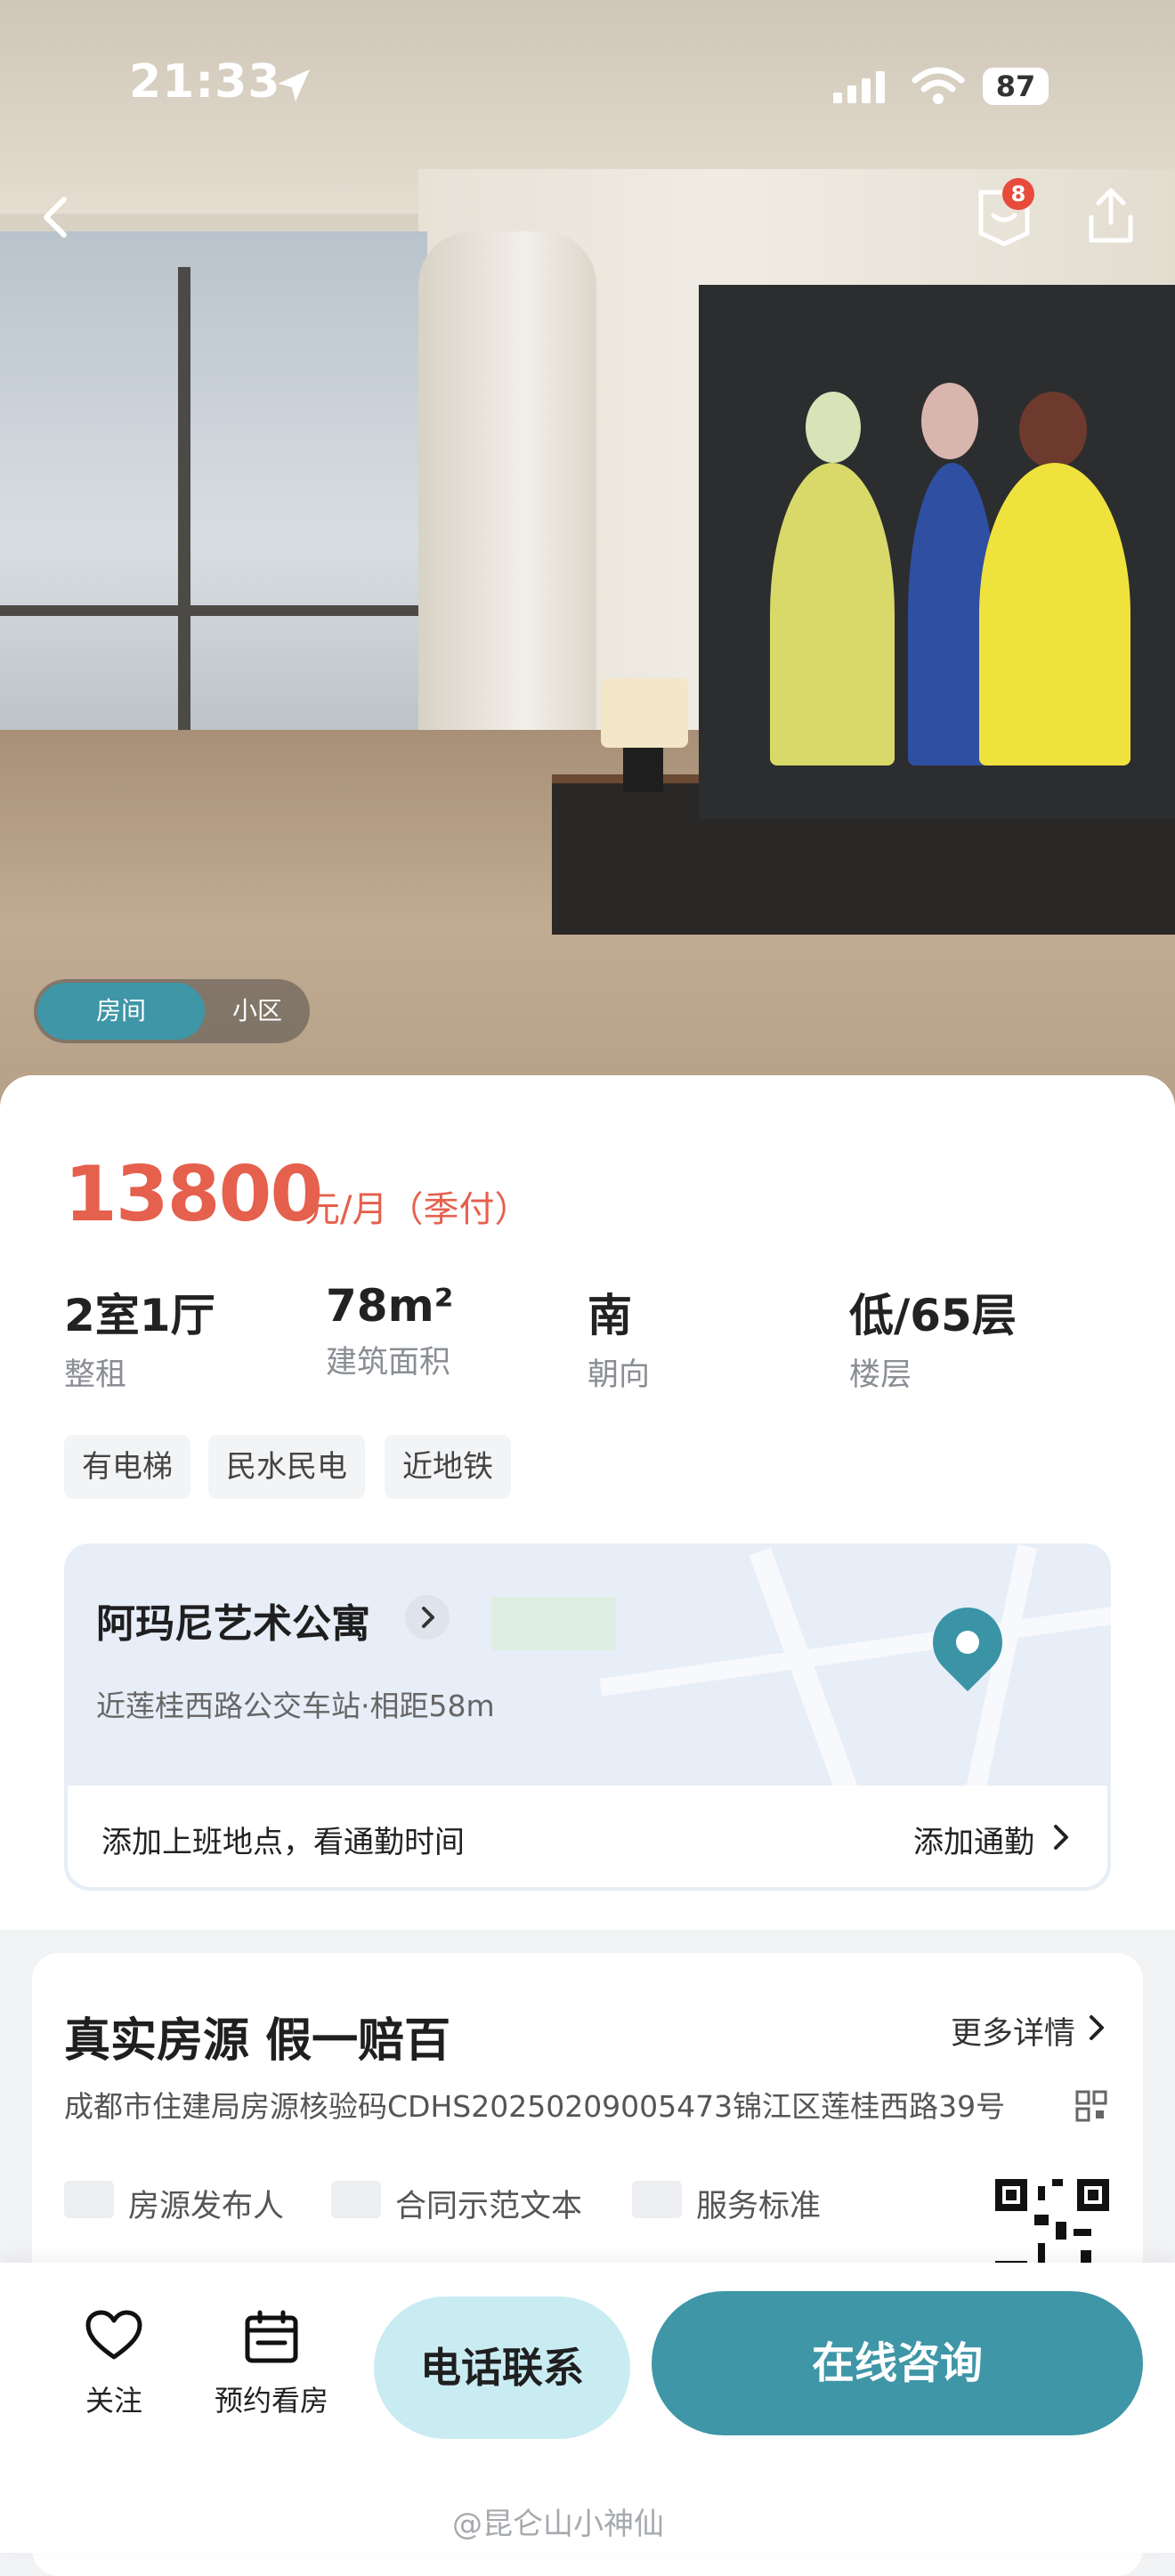  Describe the element at coordinates (448, 1467) in the screenshot. I see `tag-metro: 近地铁` at that location.